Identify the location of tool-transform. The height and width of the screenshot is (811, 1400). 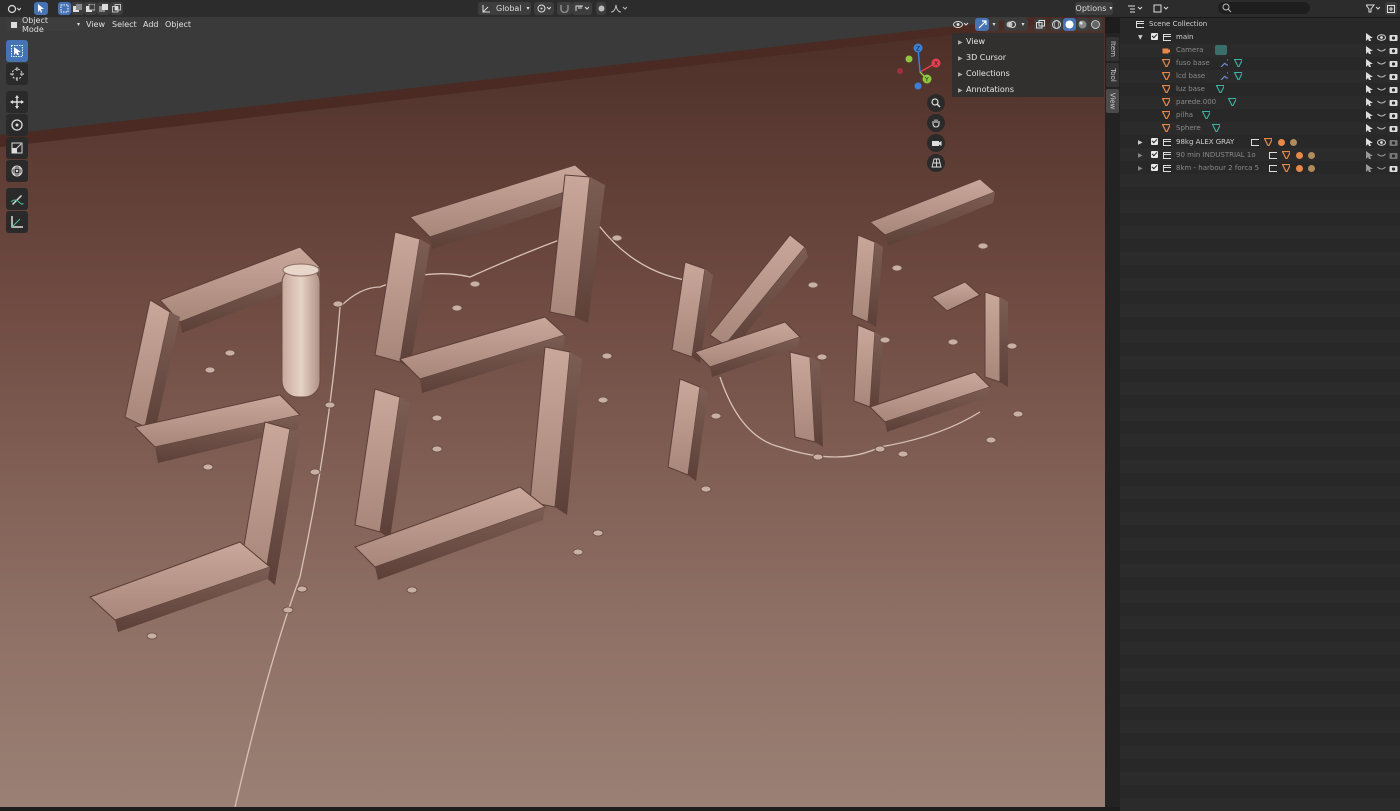
(17, 171).